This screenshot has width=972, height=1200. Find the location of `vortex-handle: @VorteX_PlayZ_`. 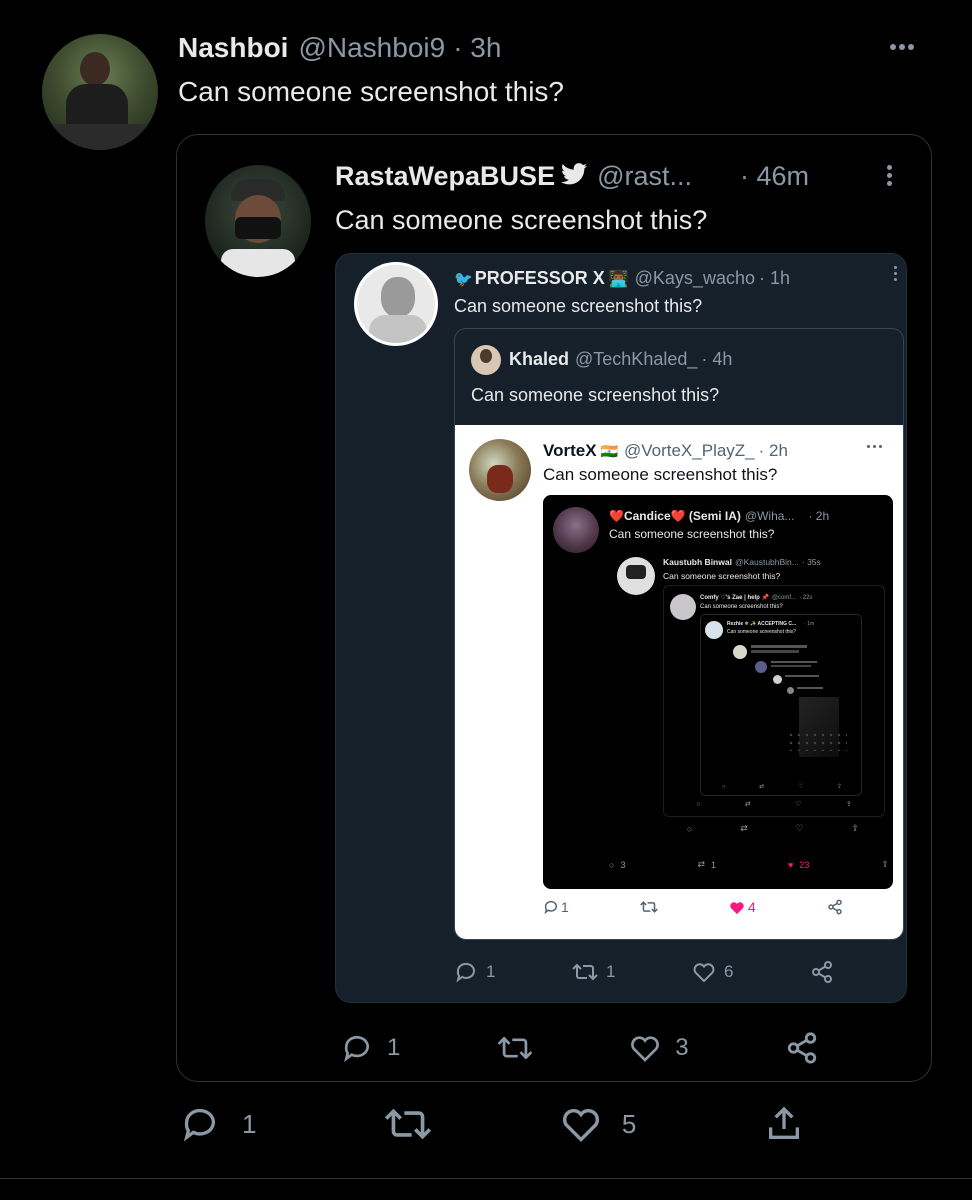

vortex-handle: @VorteX_PlayZ_ is located at coordinates (689, 451).